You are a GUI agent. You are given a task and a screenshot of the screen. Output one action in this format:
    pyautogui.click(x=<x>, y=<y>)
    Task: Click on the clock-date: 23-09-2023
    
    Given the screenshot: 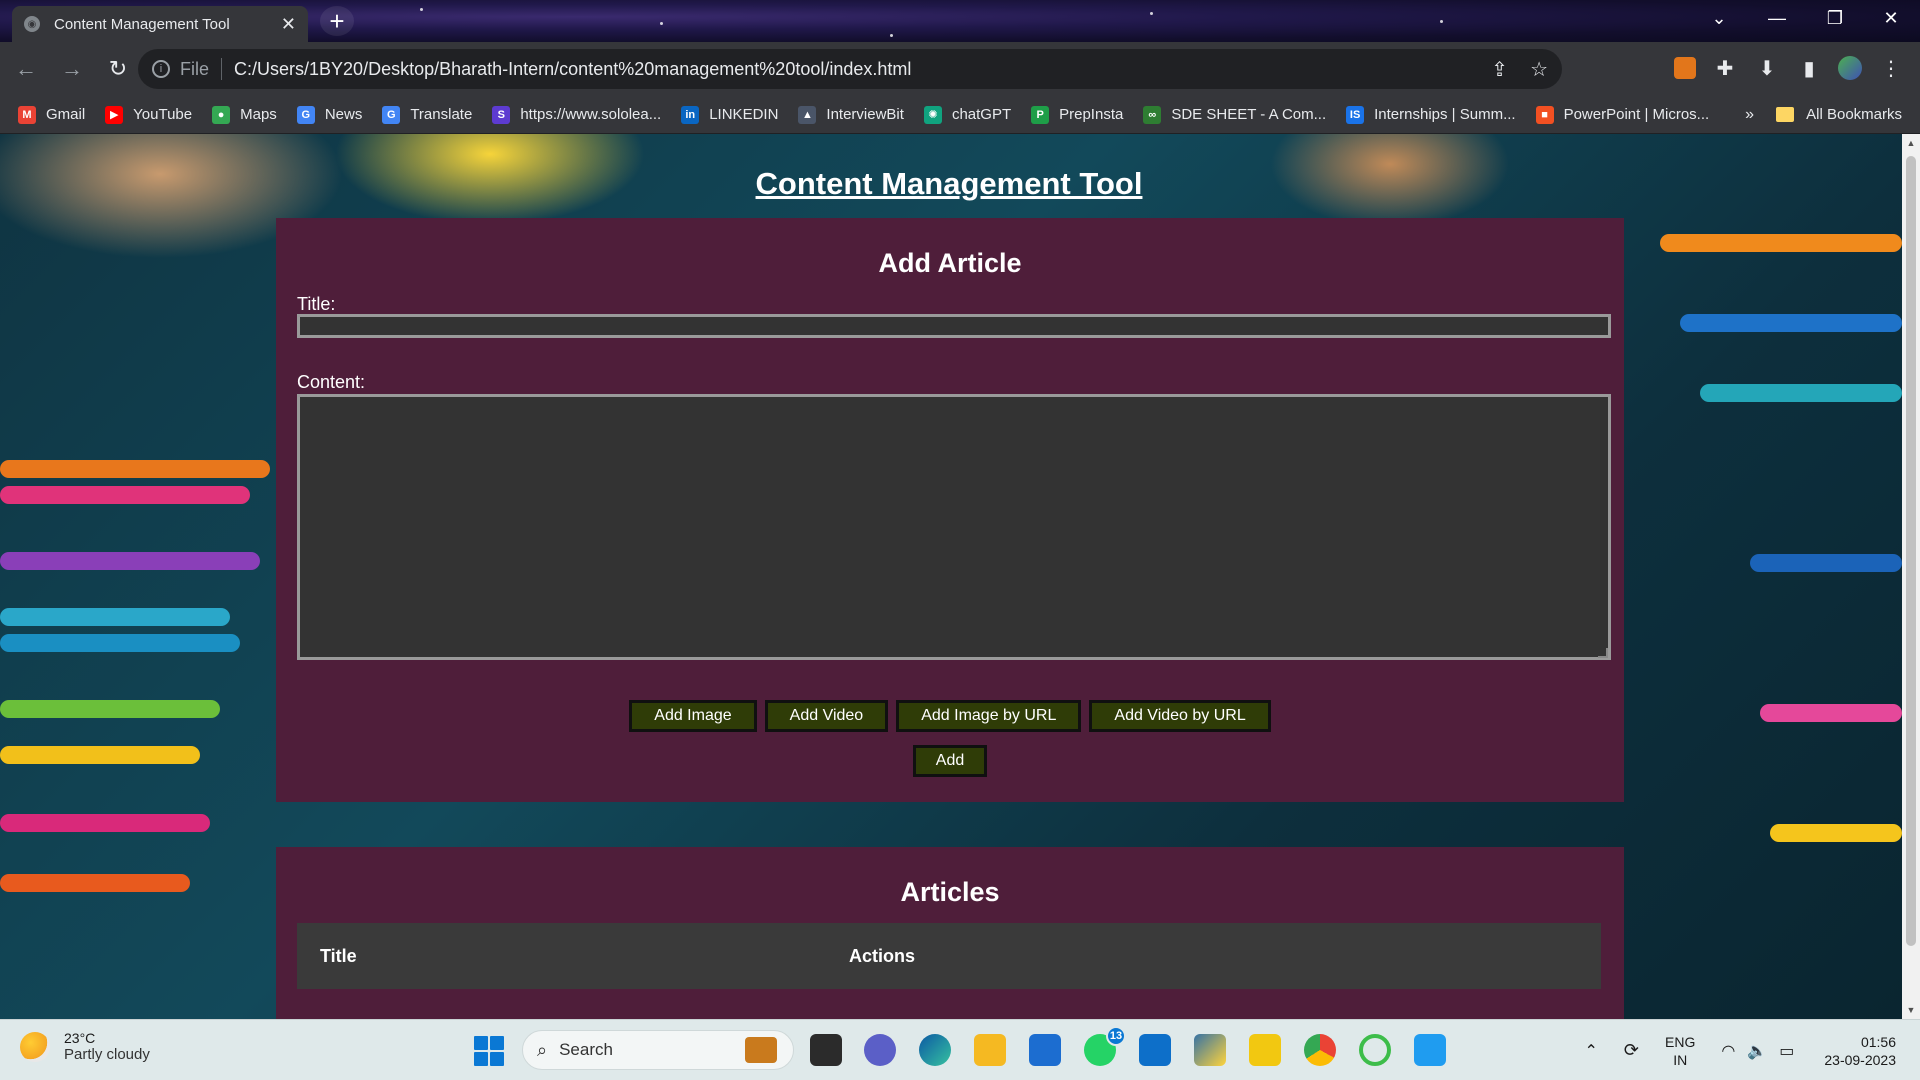 What is the action you would take?
    pyautogui.click(x=1860, y=1059)
    